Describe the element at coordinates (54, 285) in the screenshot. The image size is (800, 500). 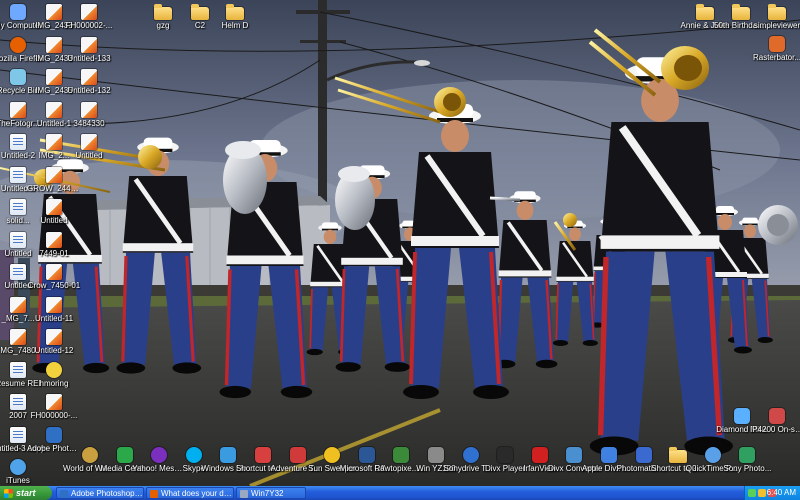
I see `desktop-icon-label: Crow_7450-01` at that location.